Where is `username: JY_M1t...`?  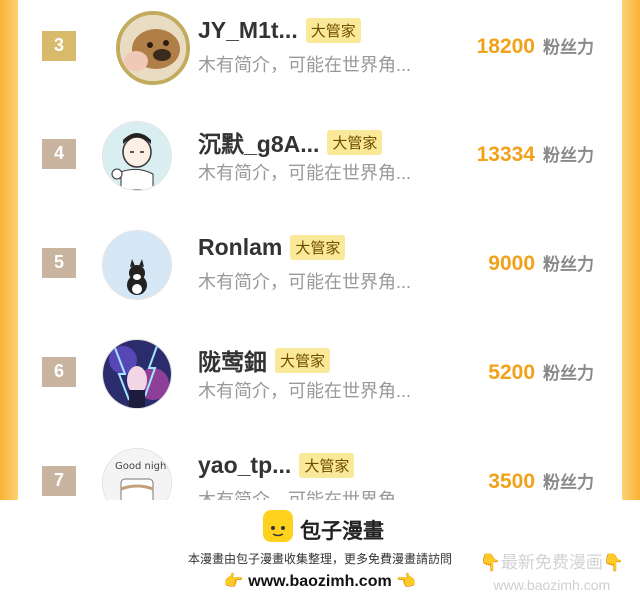
username: JY_M1t... is located at coordinates (248, 30).